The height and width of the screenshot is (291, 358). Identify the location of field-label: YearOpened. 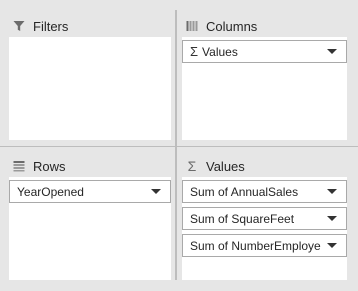
(50, 191).